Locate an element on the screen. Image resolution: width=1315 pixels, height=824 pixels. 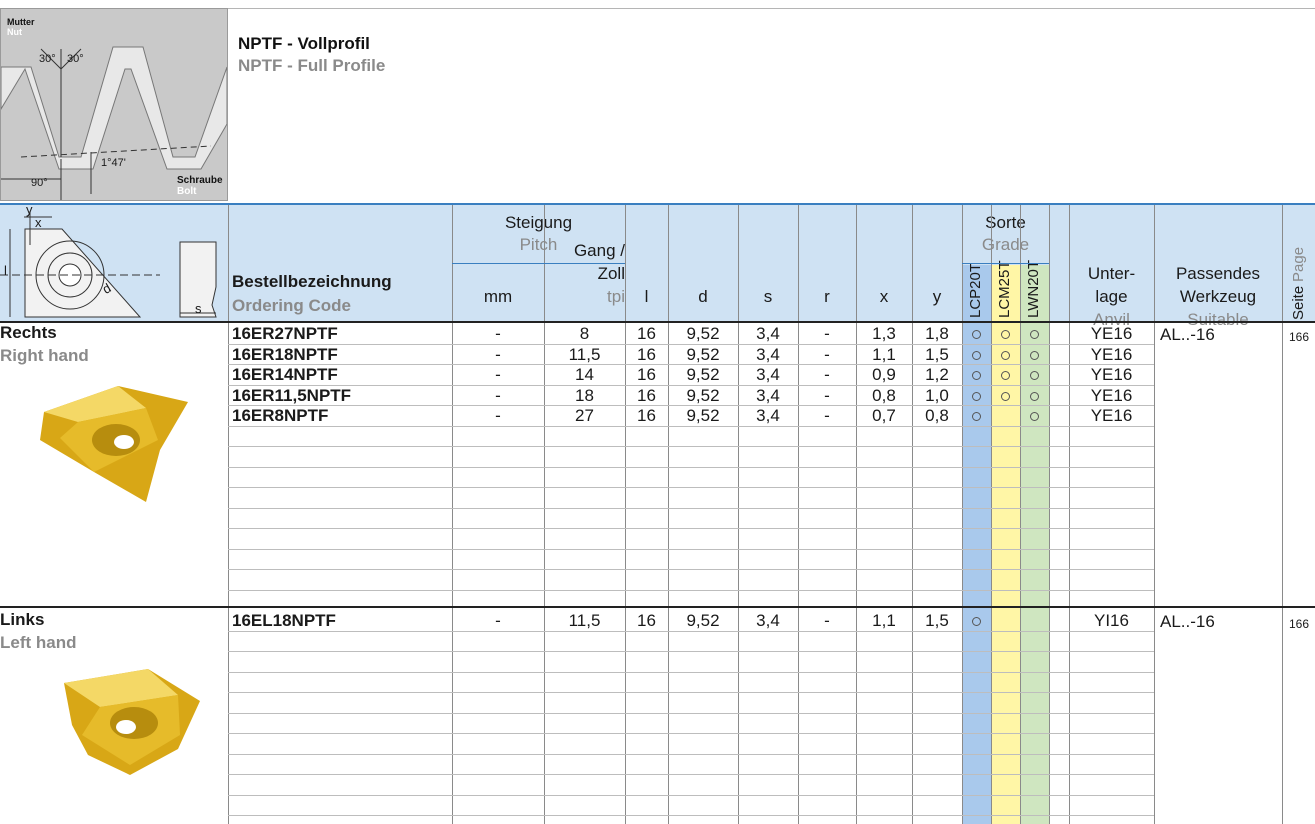
right-hand-insert-image is located at coordinates (114, 444).